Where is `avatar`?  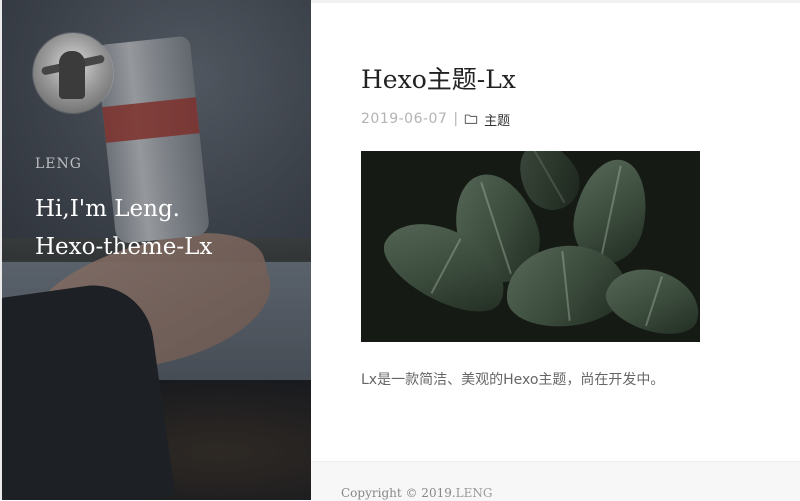 avatar is located at coordinates (73, 73).